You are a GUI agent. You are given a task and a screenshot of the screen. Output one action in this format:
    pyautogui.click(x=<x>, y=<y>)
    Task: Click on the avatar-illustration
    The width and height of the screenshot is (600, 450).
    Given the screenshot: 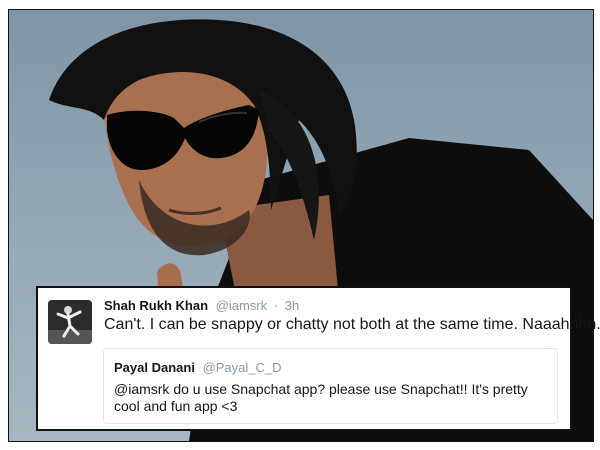 What is the action you would take?
    pyautogui.click(x=70, y=322)
    